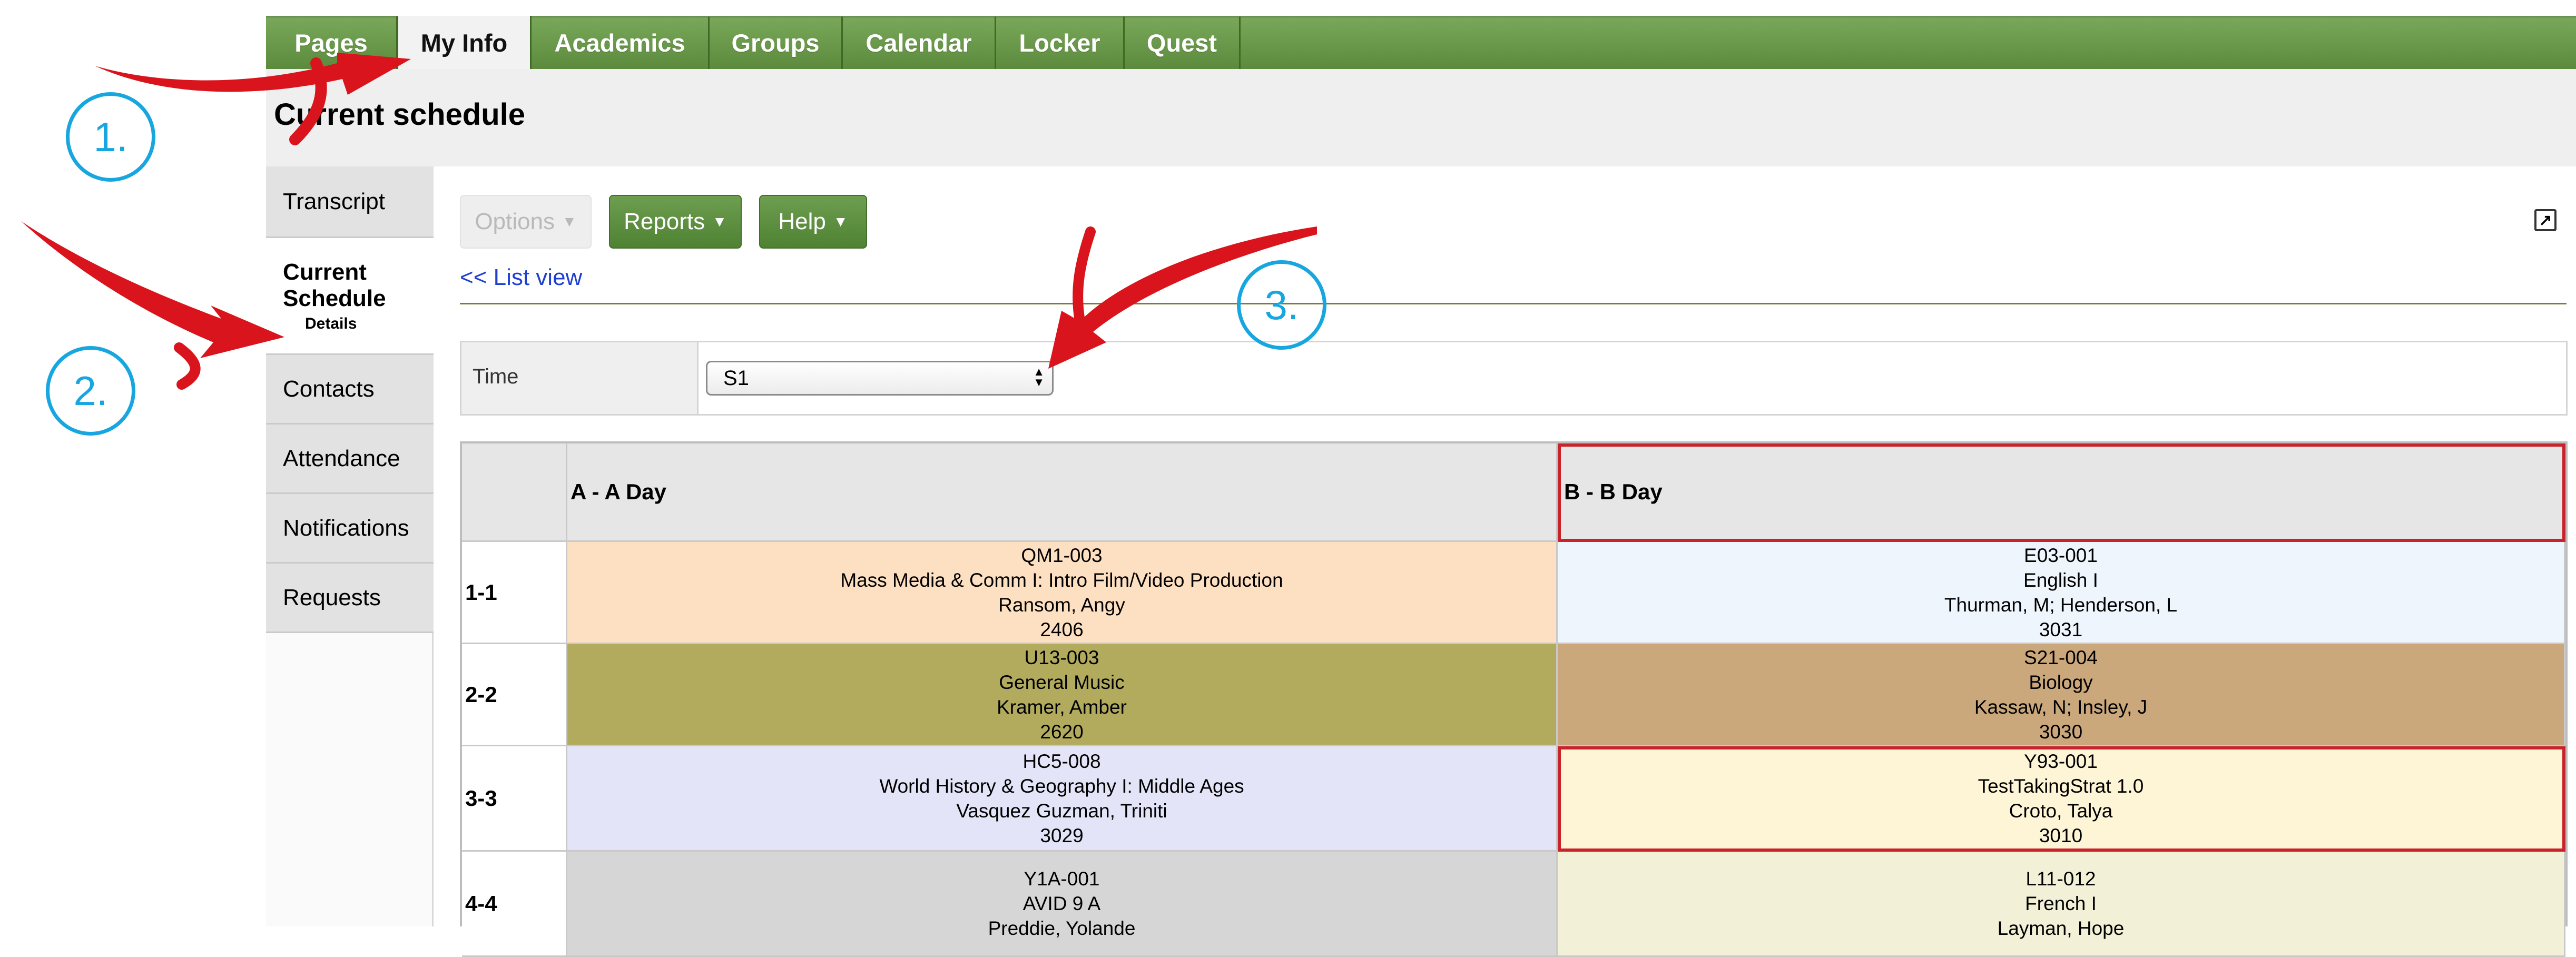 The width and height of the screenshot is (2576, 957). I want to click on corner-header-cell, so click(514, 493).